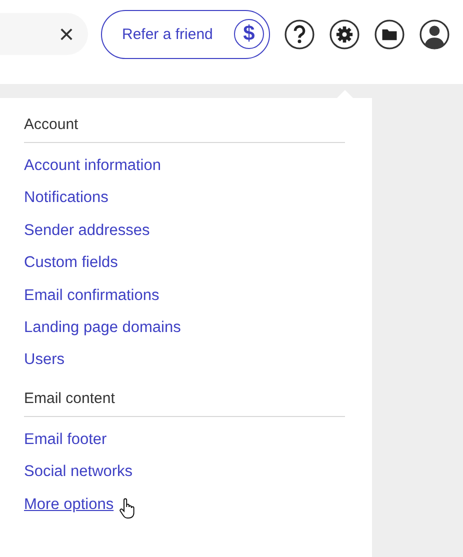 This screenshot has width=463, height=557. I want to click on dollar-badge: $, so click(249, 34).